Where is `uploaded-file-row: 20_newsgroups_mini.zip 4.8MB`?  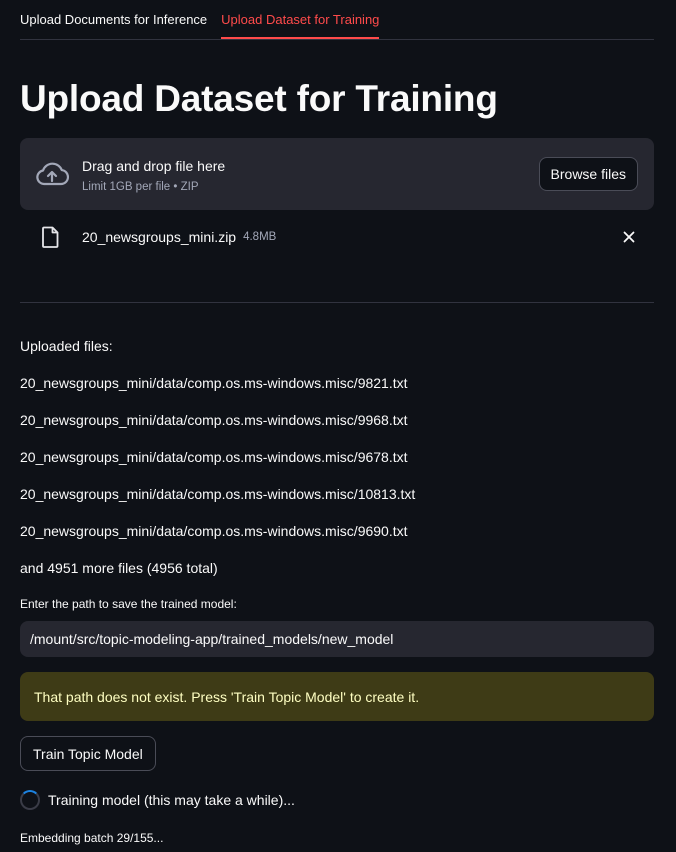
uploaded-file-row: 20_newsgroups_mini.zip 4.8MB is located at coordinates (337, 237).